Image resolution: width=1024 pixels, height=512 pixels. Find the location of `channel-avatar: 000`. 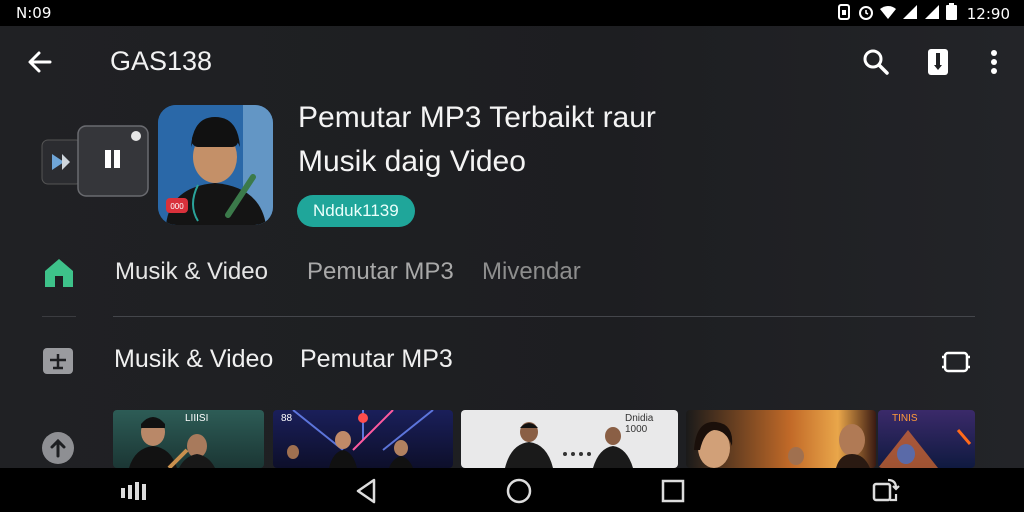

channel-avatar: 000 is located at coordinates (215, 165).